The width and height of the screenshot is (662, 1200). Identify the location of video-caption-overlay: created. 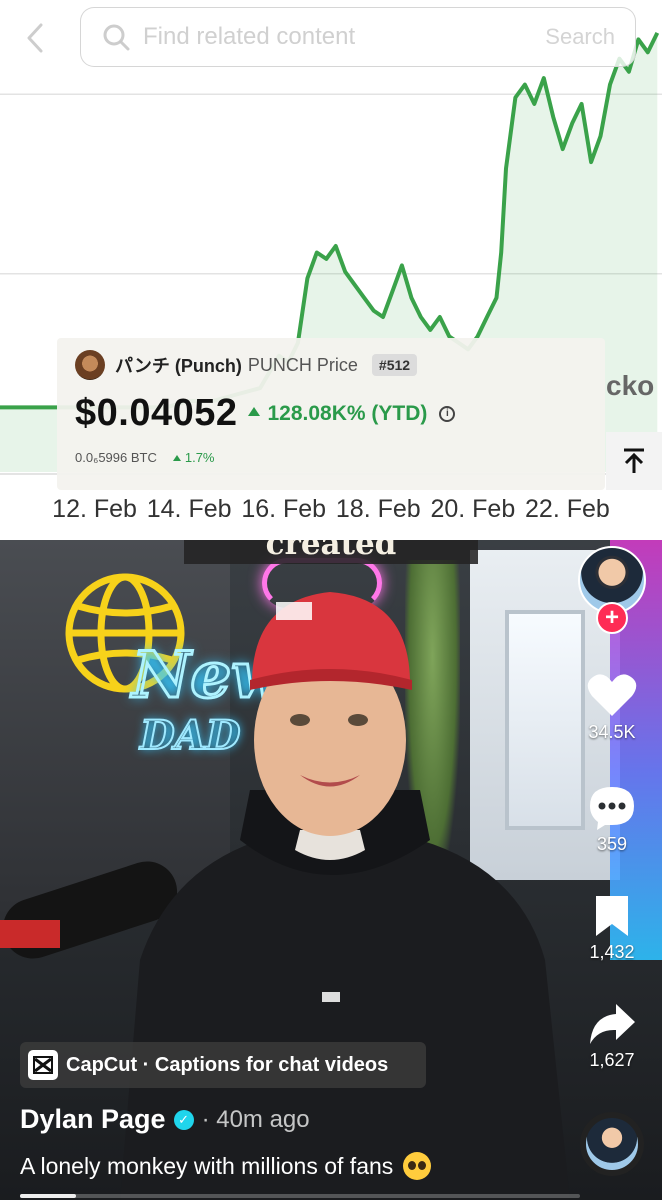
(331, 552).